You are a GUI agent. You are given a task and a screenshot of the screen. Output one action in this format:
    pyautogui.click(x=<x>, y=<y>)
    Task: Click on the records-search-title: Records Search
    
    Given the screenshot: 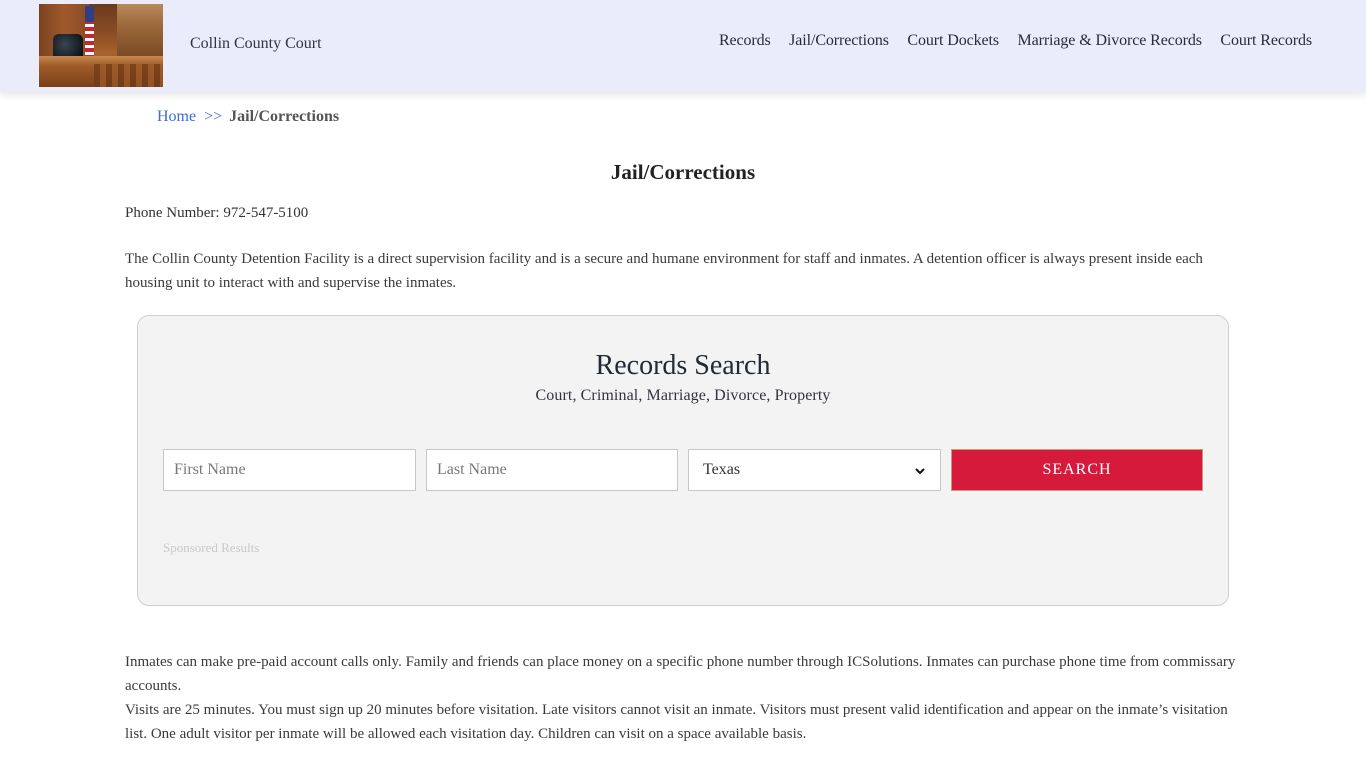 What is the action you would take?
    pyautogui.click(x=683, y=365)
    